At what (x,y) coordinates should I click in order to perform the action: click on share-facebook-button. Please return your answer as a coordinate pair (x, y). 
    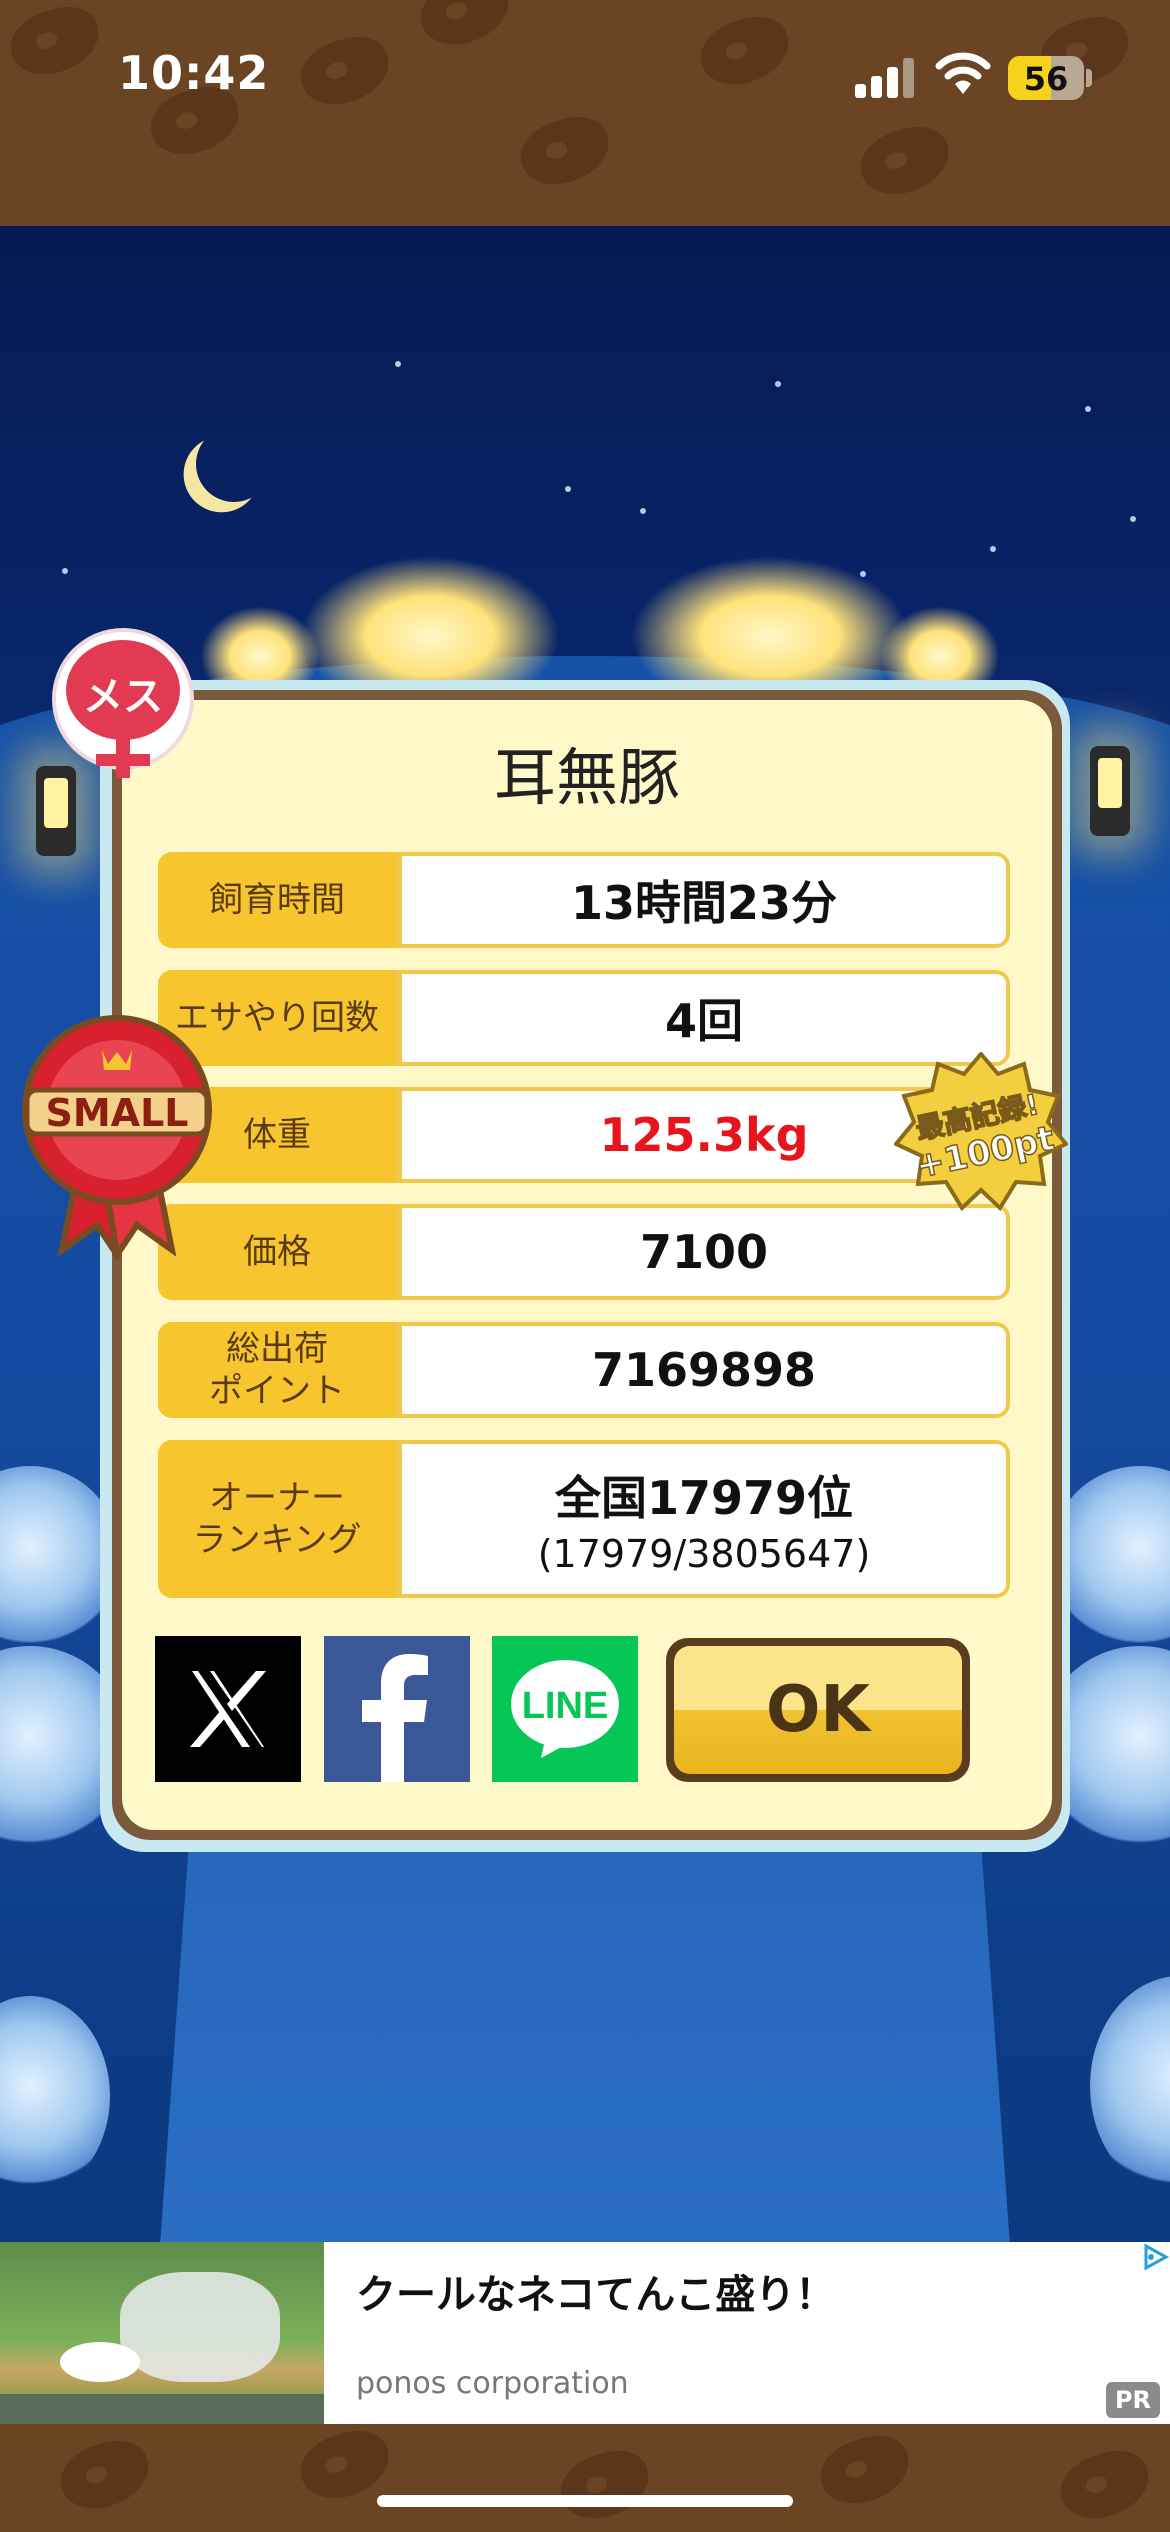
    Looking at the image, I should click on (397, 1709).